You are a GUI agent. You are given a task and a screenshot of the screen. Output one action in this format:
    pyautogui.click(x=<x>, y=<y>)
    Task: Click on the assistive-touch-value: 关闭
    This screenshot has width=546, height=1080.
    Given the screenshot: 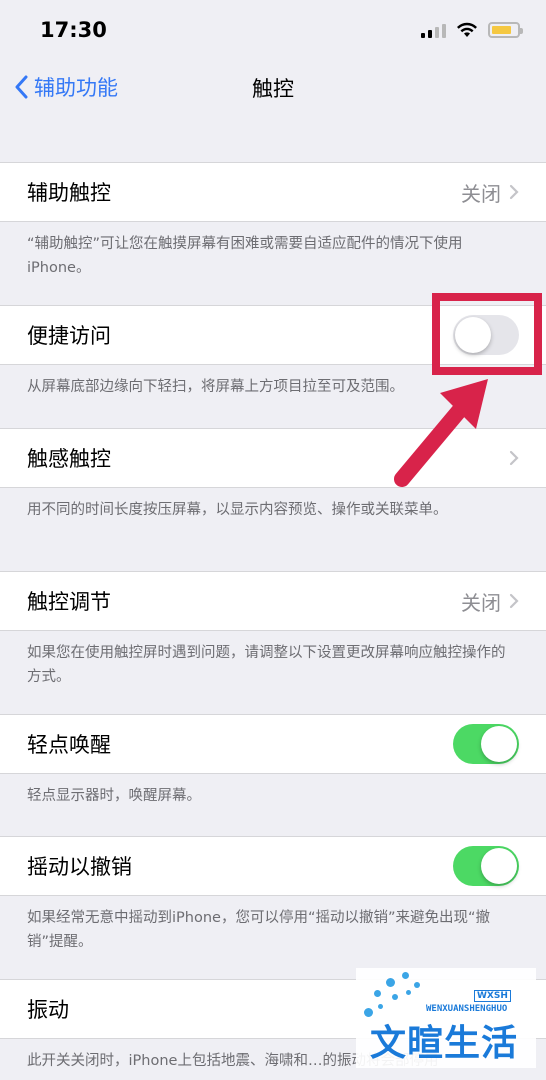 What is the action you would take?
    pyautogui.click(x=481, y=193)
    